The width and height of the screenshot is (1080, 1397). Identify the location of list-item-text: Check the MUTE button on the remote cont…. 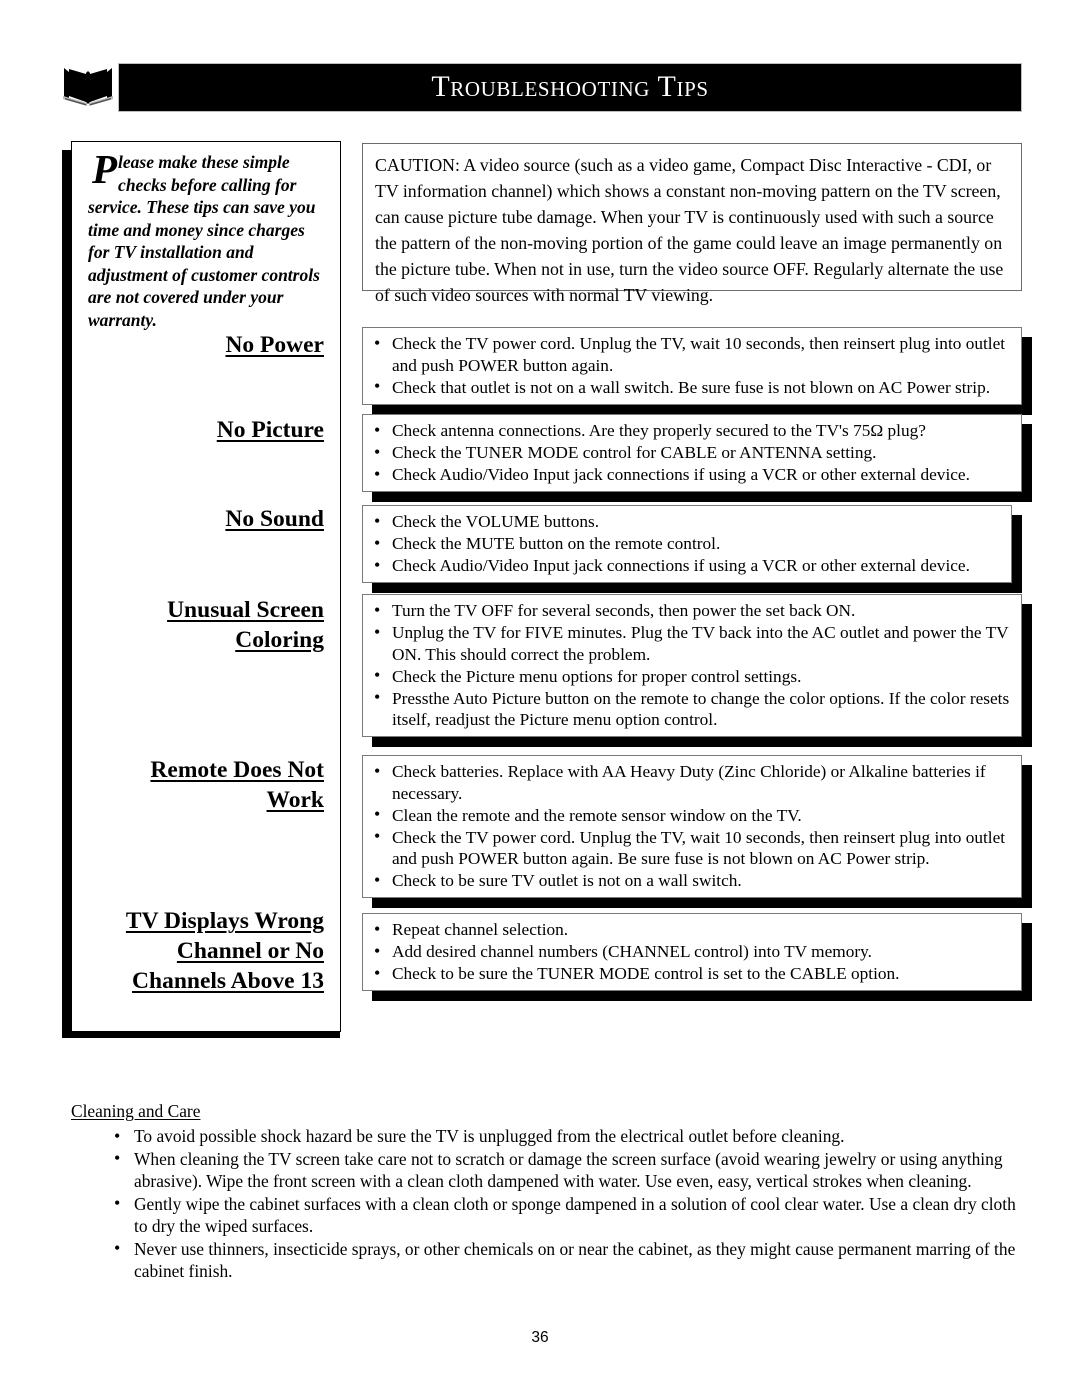
(556, 543).